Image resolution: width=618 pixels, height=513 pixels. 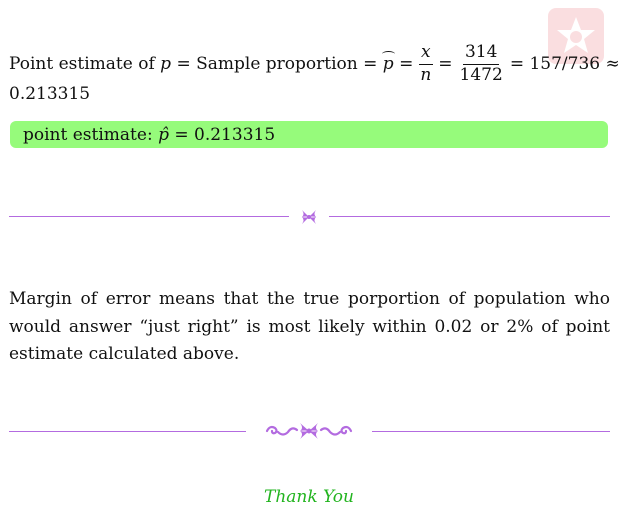 What do you see at coordinates (563, 64) in the screenshot?
I see `formula-result: = 157/736 ≈` at bounding box center [563, 64].